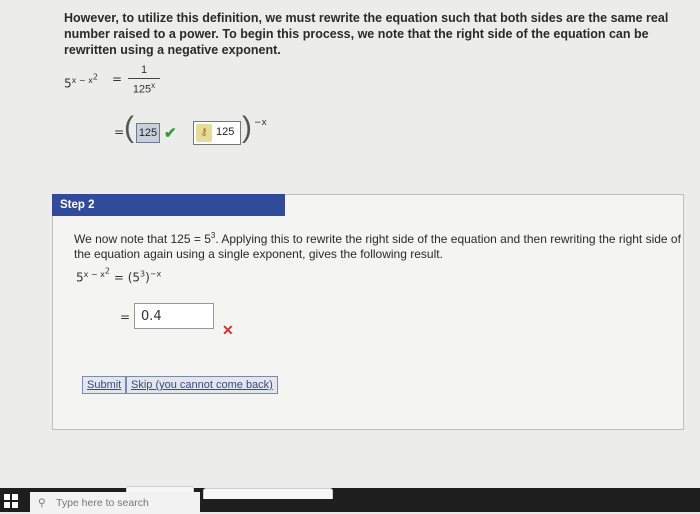 This screenshot has height=514, width=700. Describe the element at coordinates (148, 133) in the screenshot. I see `answer-box-correct: 125` at that location.